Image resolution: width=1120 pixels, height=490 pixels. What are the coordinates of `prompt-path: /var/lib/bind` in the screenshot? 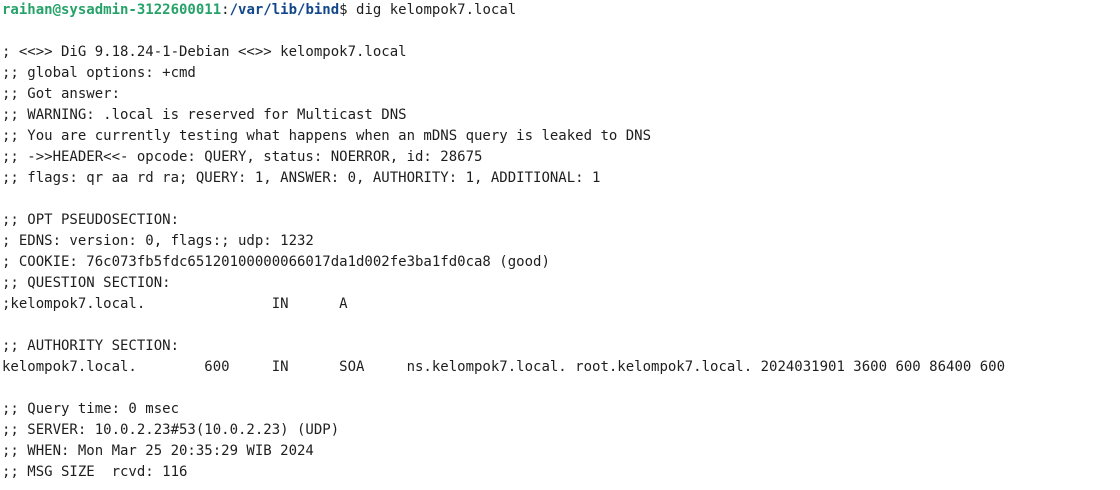 It's located at (284, 10).